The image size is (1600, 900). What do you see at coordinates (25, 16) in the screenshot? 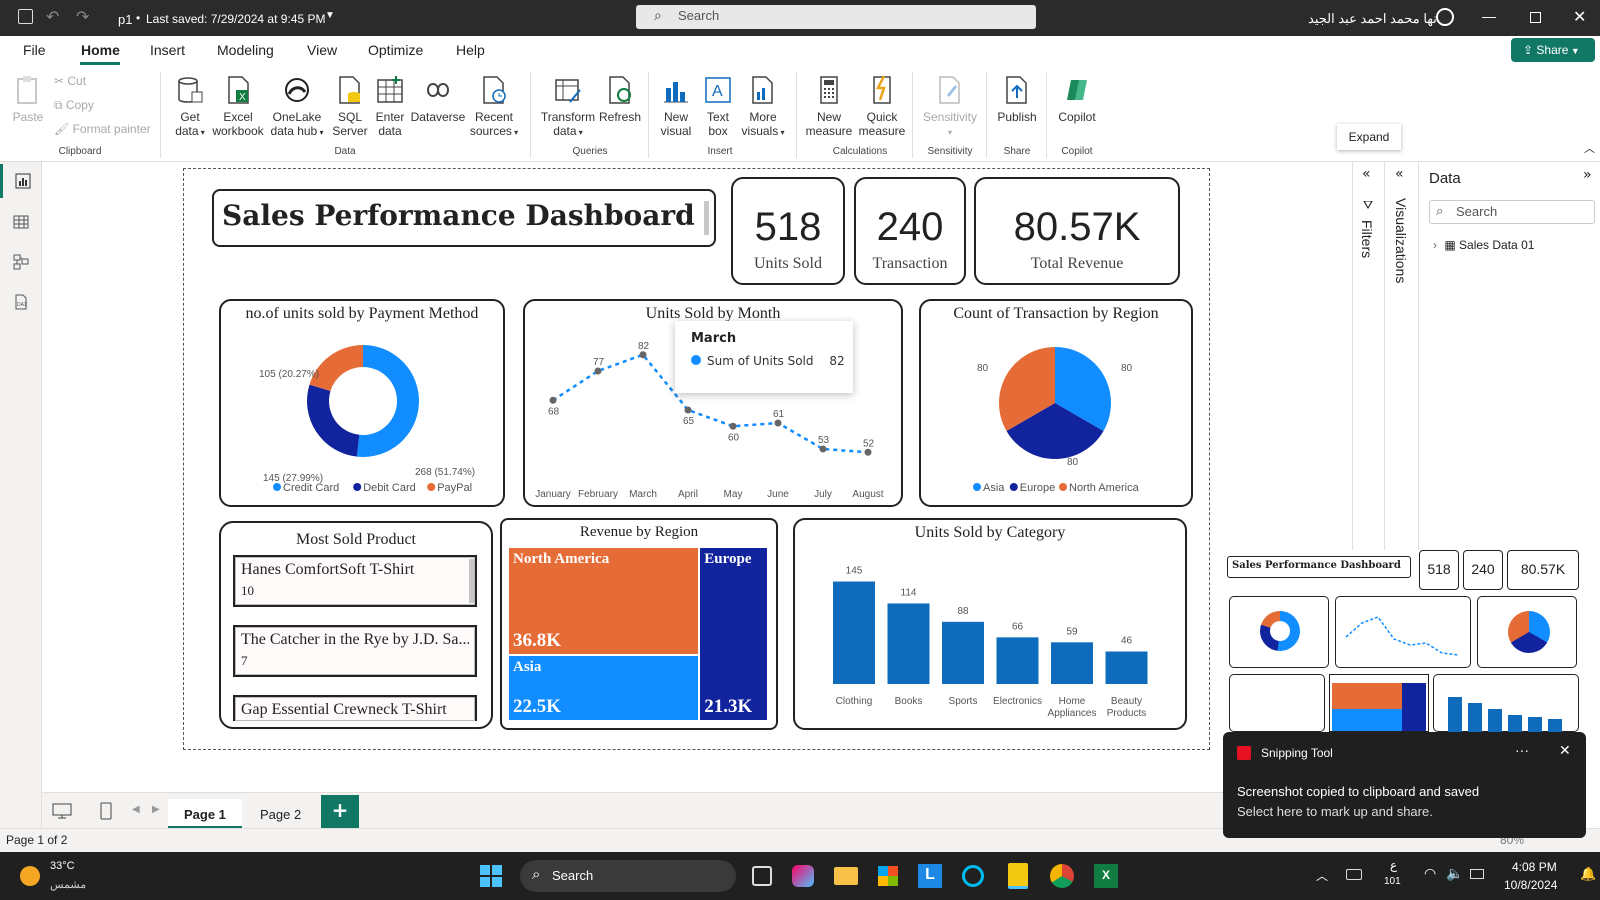
I see `save-icon` at bounding box center [25, 16].